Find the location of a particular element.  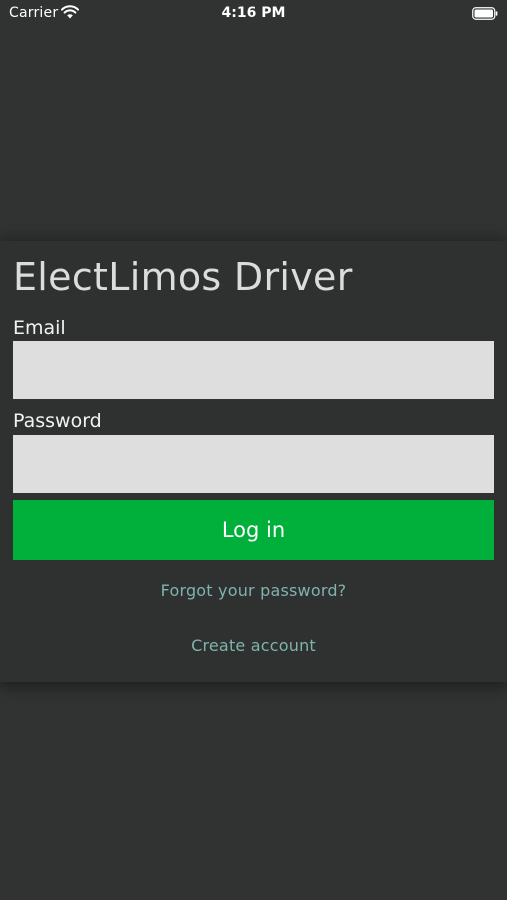

status-bar: Carrier 4:16 PM is located at coordinates (253, 14).